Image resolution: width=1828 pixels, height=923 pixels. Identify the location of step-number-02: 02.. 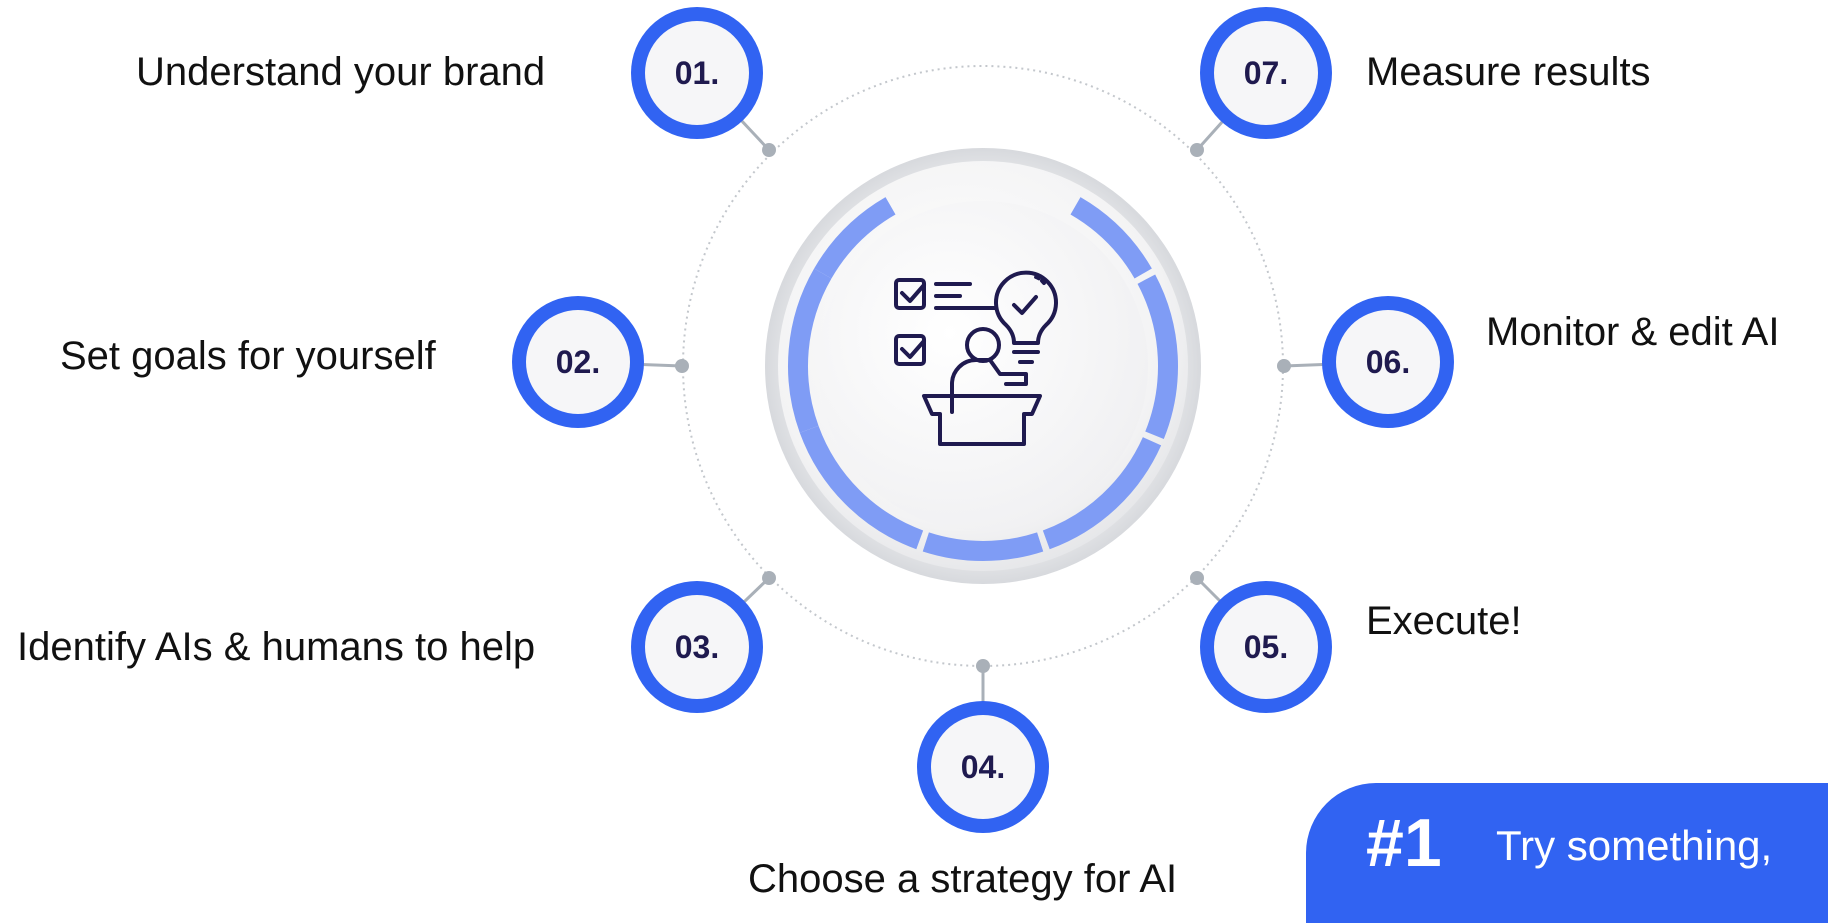
(578, 362).